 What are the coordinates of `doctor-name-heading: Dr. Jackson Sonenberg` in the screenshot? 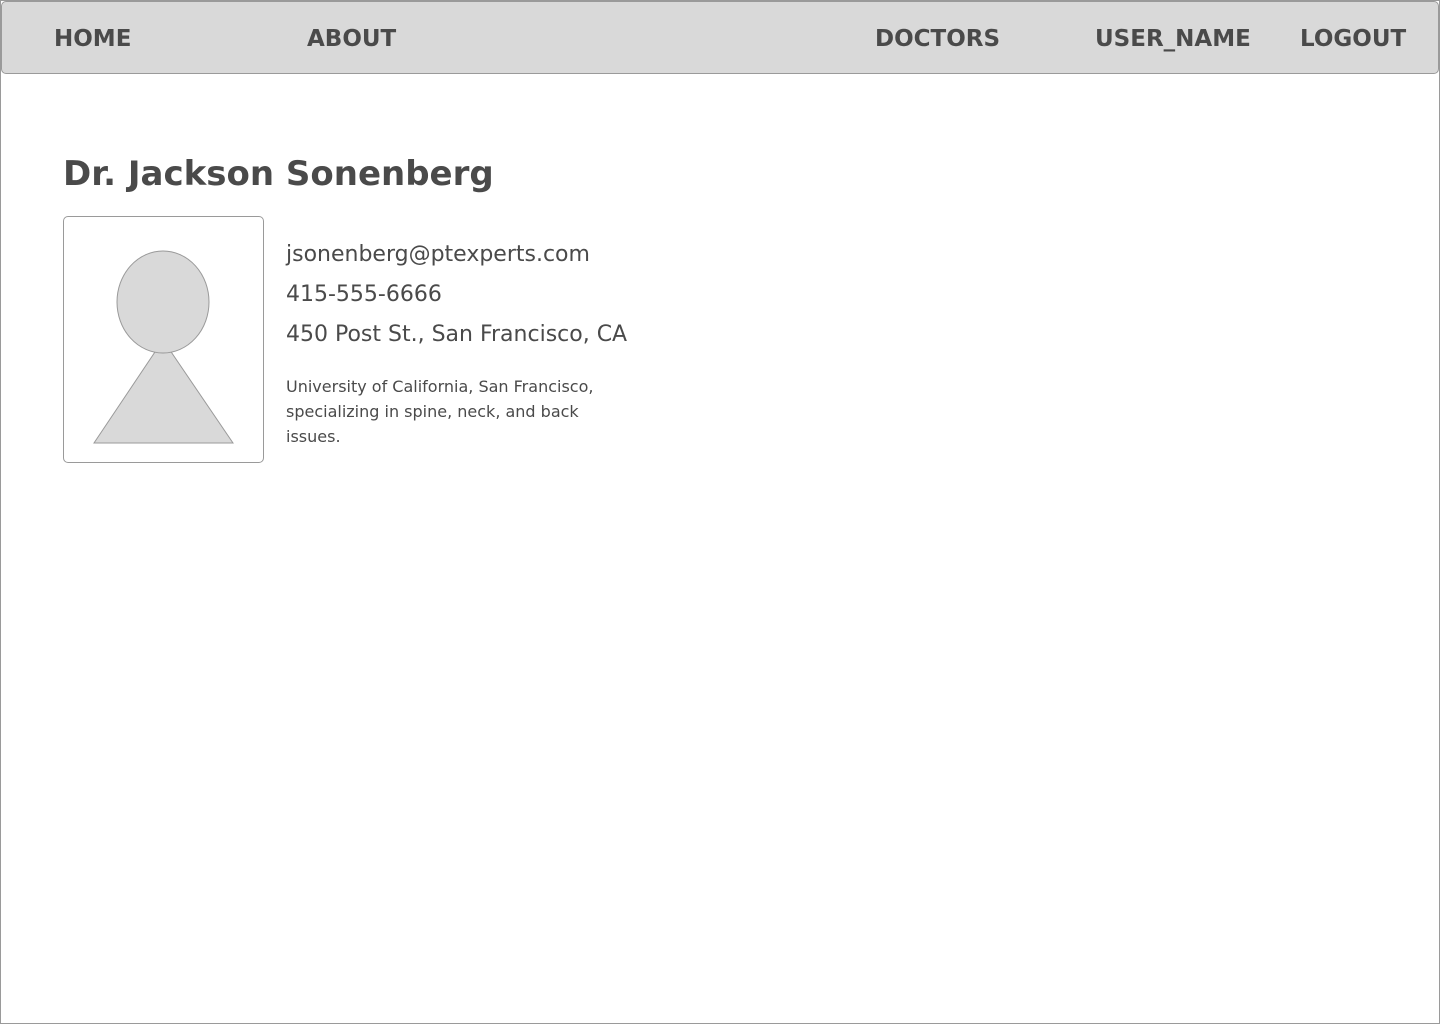 It's located at (278, 174).